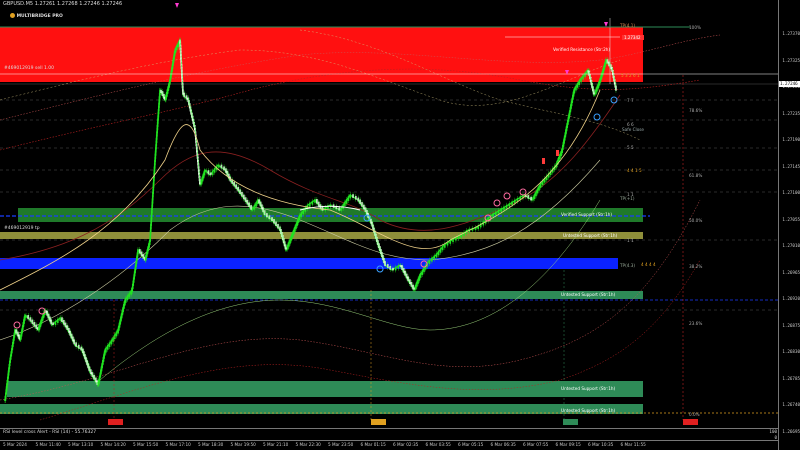  I want to click on fib-000: 0.0%, so click(694, 414).